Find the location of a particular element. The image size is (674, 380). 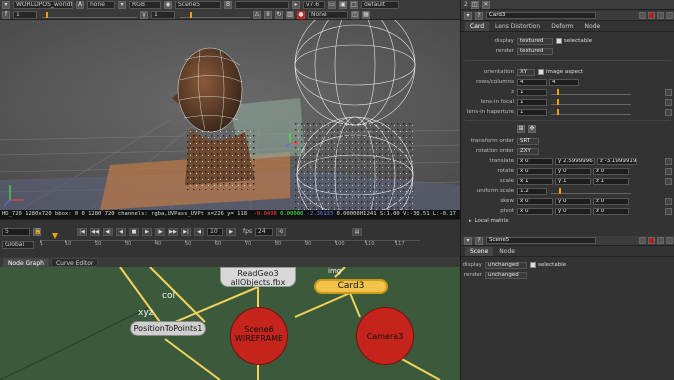

camera-icon: ◉ is located at coordinates (168, 5).